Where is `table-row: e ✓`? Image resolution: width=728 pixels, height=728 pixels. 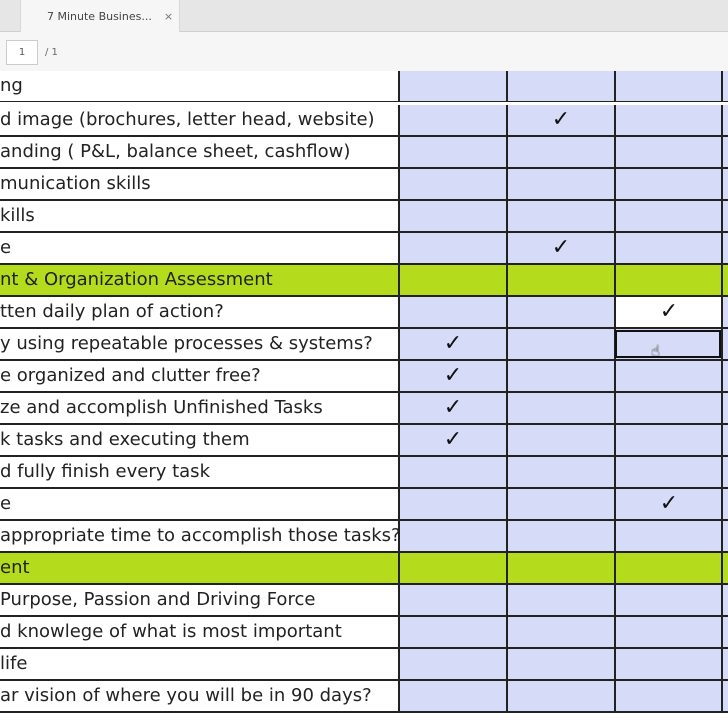 table-row: e ✓ is located at coordinates (364, 249).